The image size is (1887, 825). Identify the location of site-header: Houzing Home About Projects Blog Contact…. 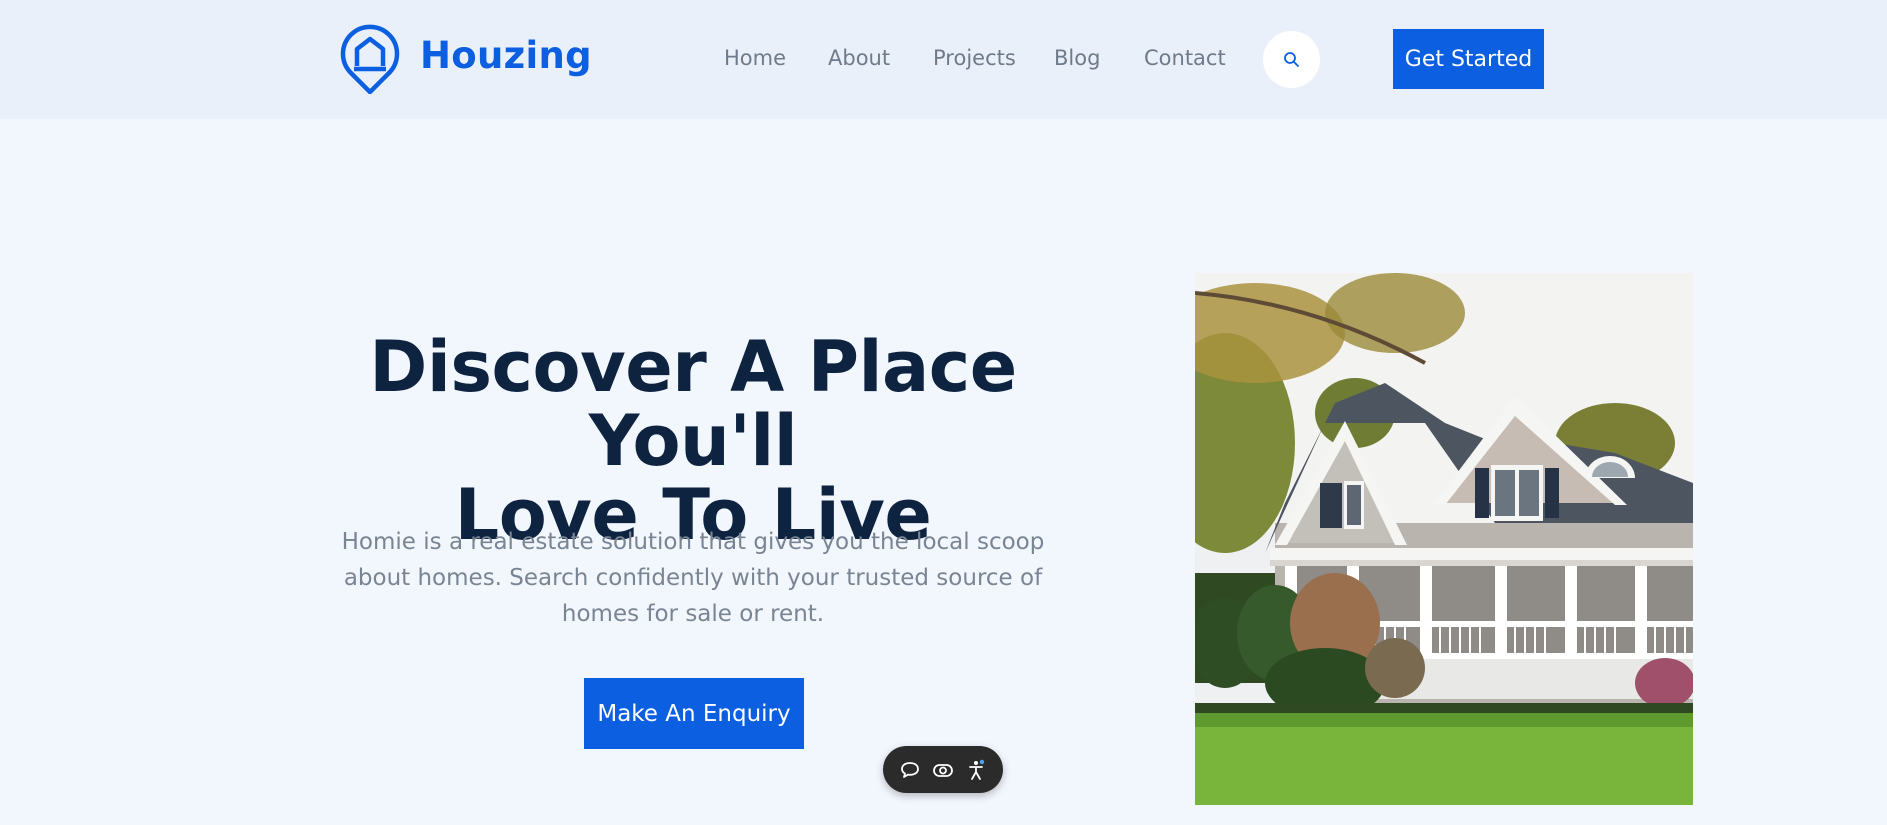
(943, 59).